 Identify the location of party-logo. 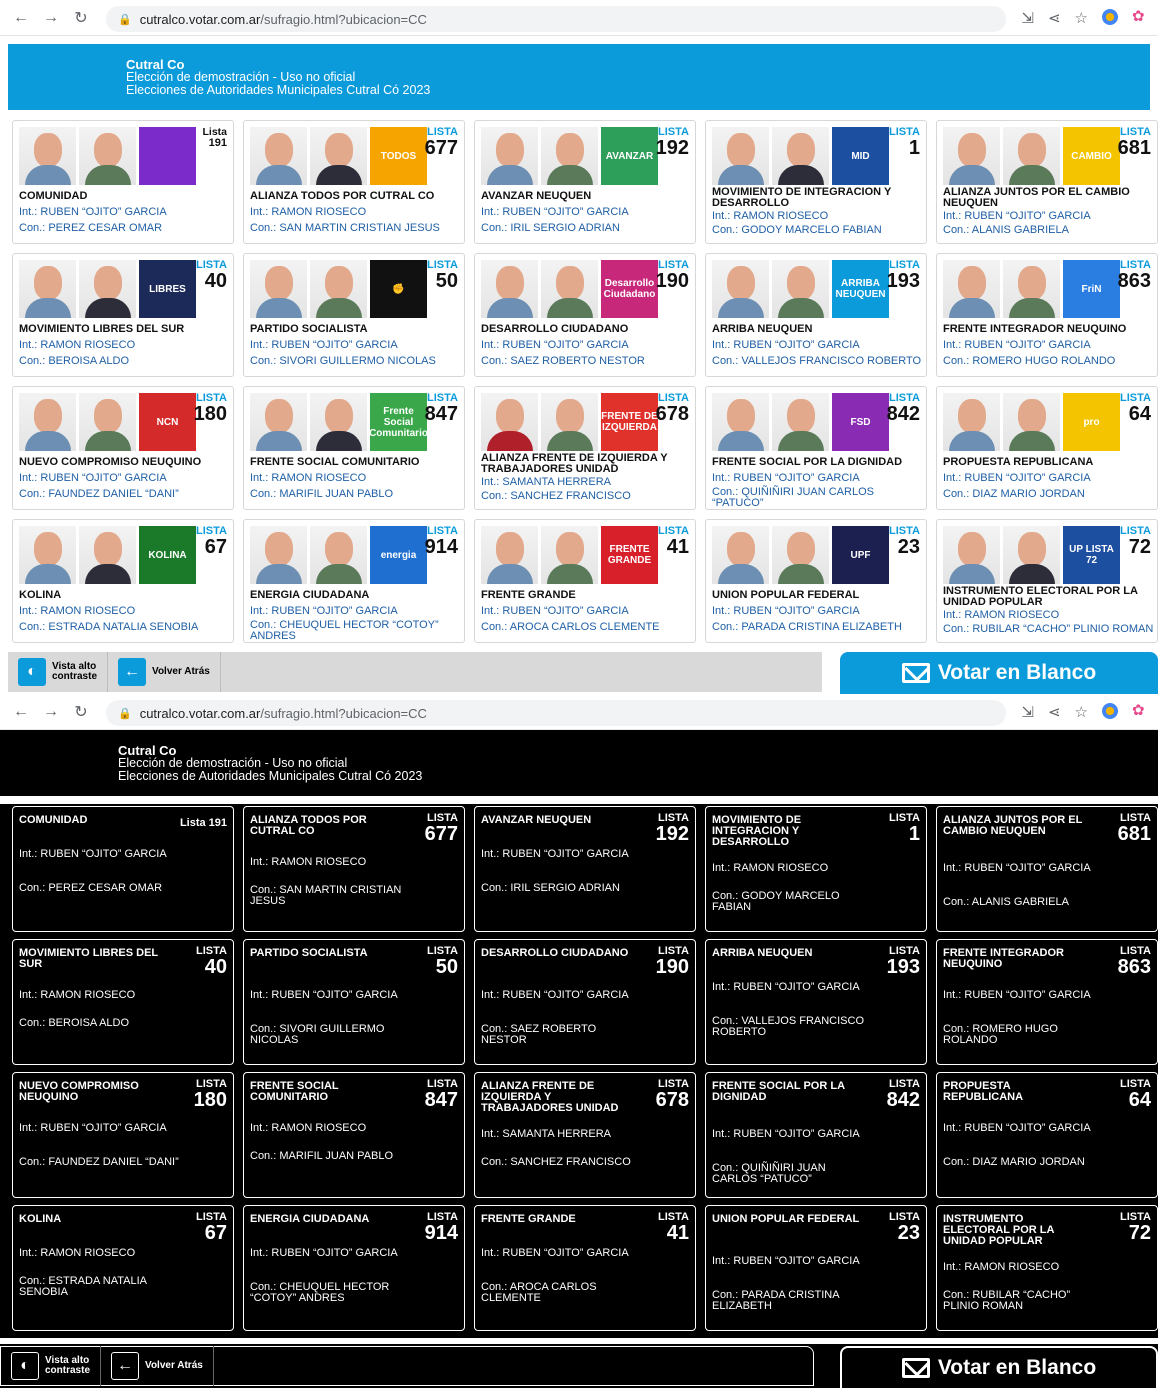
(167, 156).